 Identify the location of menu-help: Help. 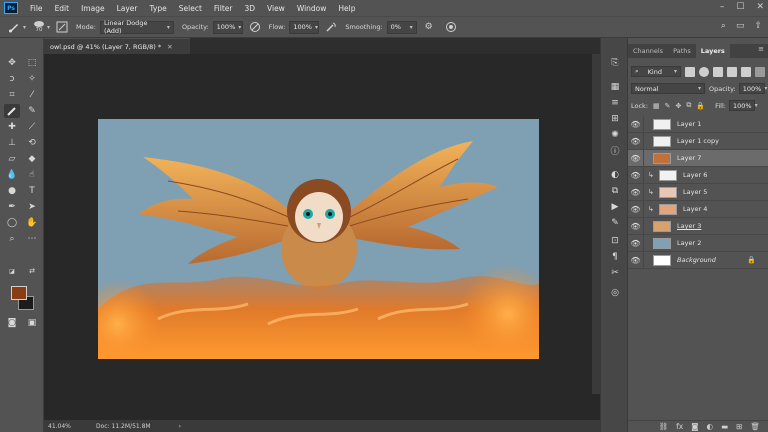
(346, 8).